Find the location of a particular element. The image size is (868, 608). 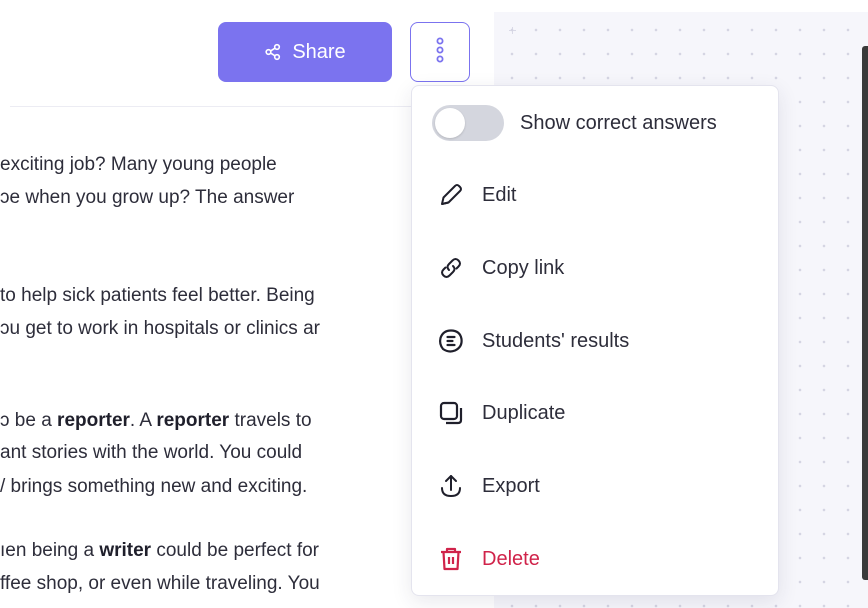

kebab-menu-icon is located at coordinates (440, 52).